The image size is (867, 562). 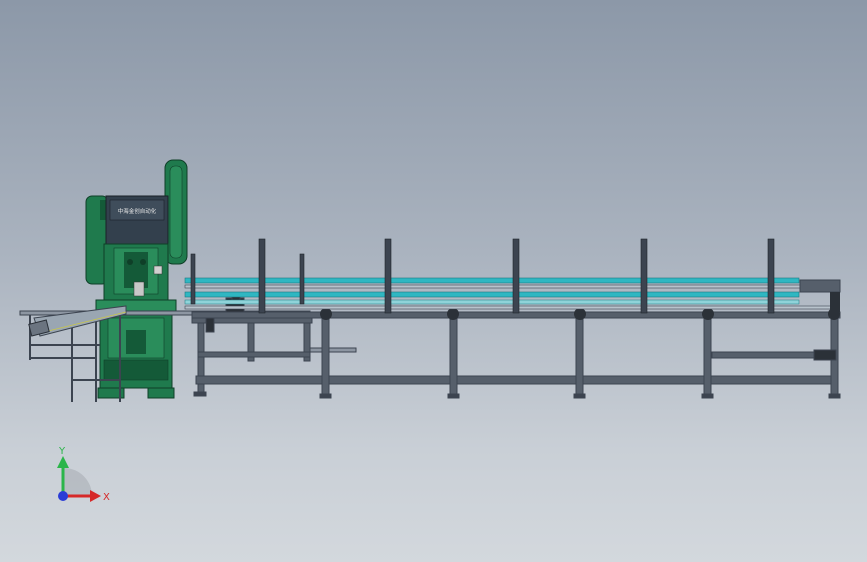 I want to click on conveyor-rails, so click(x=512, y=294).